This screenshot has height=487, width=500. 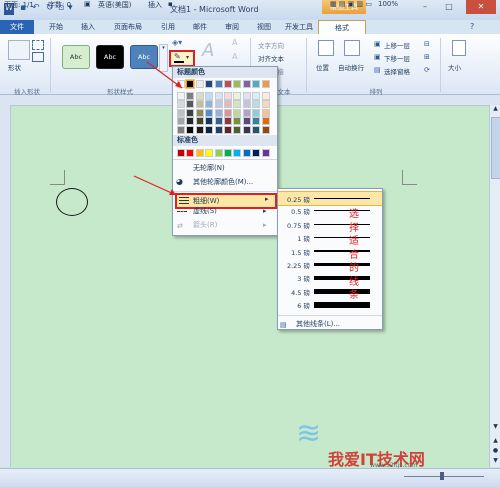 What do you see at coordinates (178, 84) in the screenshot?
I see `arrowhead-icon` at bounding box center [178, 84].